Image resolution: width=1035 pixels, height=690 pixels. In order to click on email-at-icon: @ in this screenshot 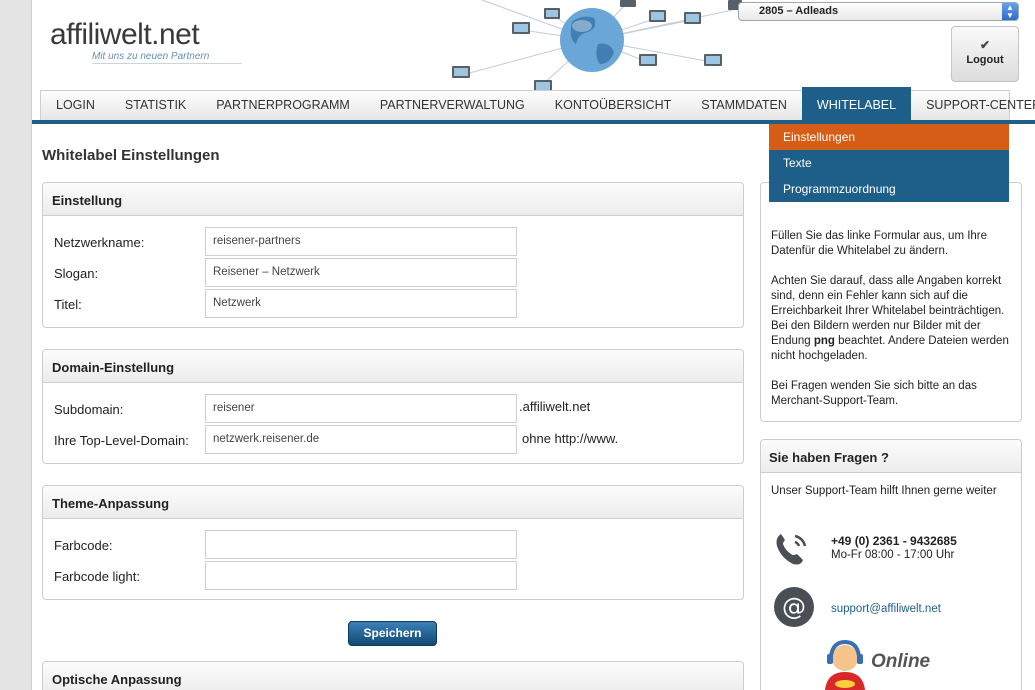, I will do `click(794, 607)`.